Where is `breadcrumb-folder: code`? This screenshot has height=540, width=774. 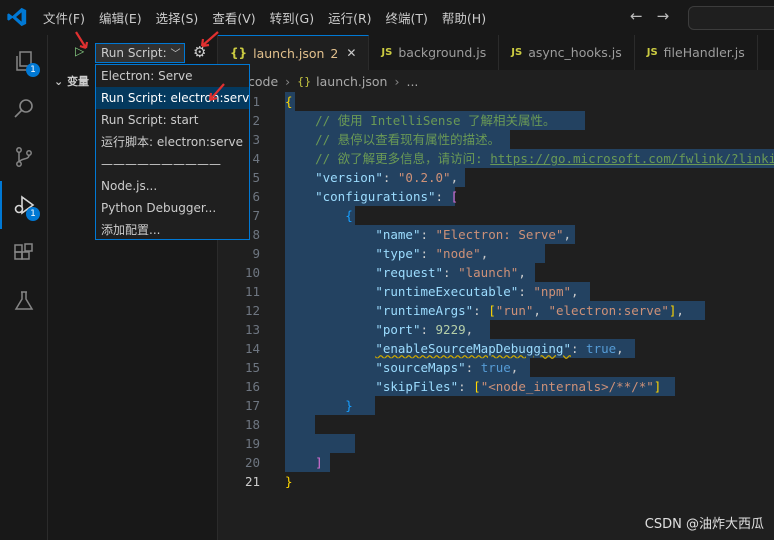 breadcrumb-folder: code is located at coordinates (263, 81).